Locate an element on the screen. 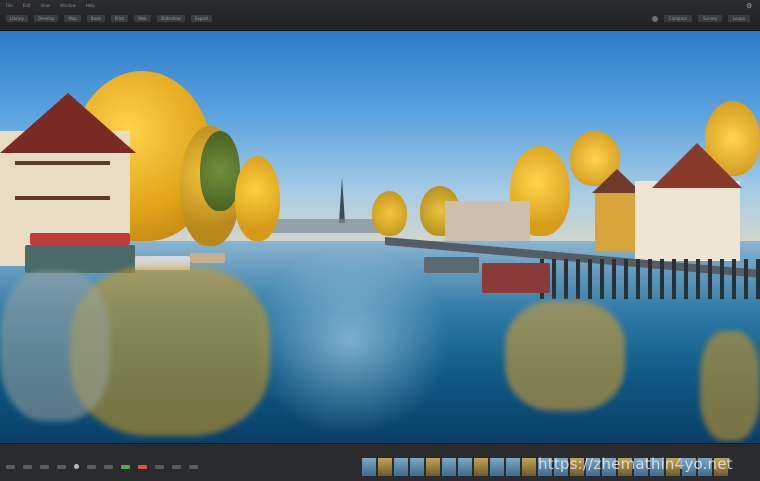  gear-icon: ⚙ is located at coordinates (750, 6).